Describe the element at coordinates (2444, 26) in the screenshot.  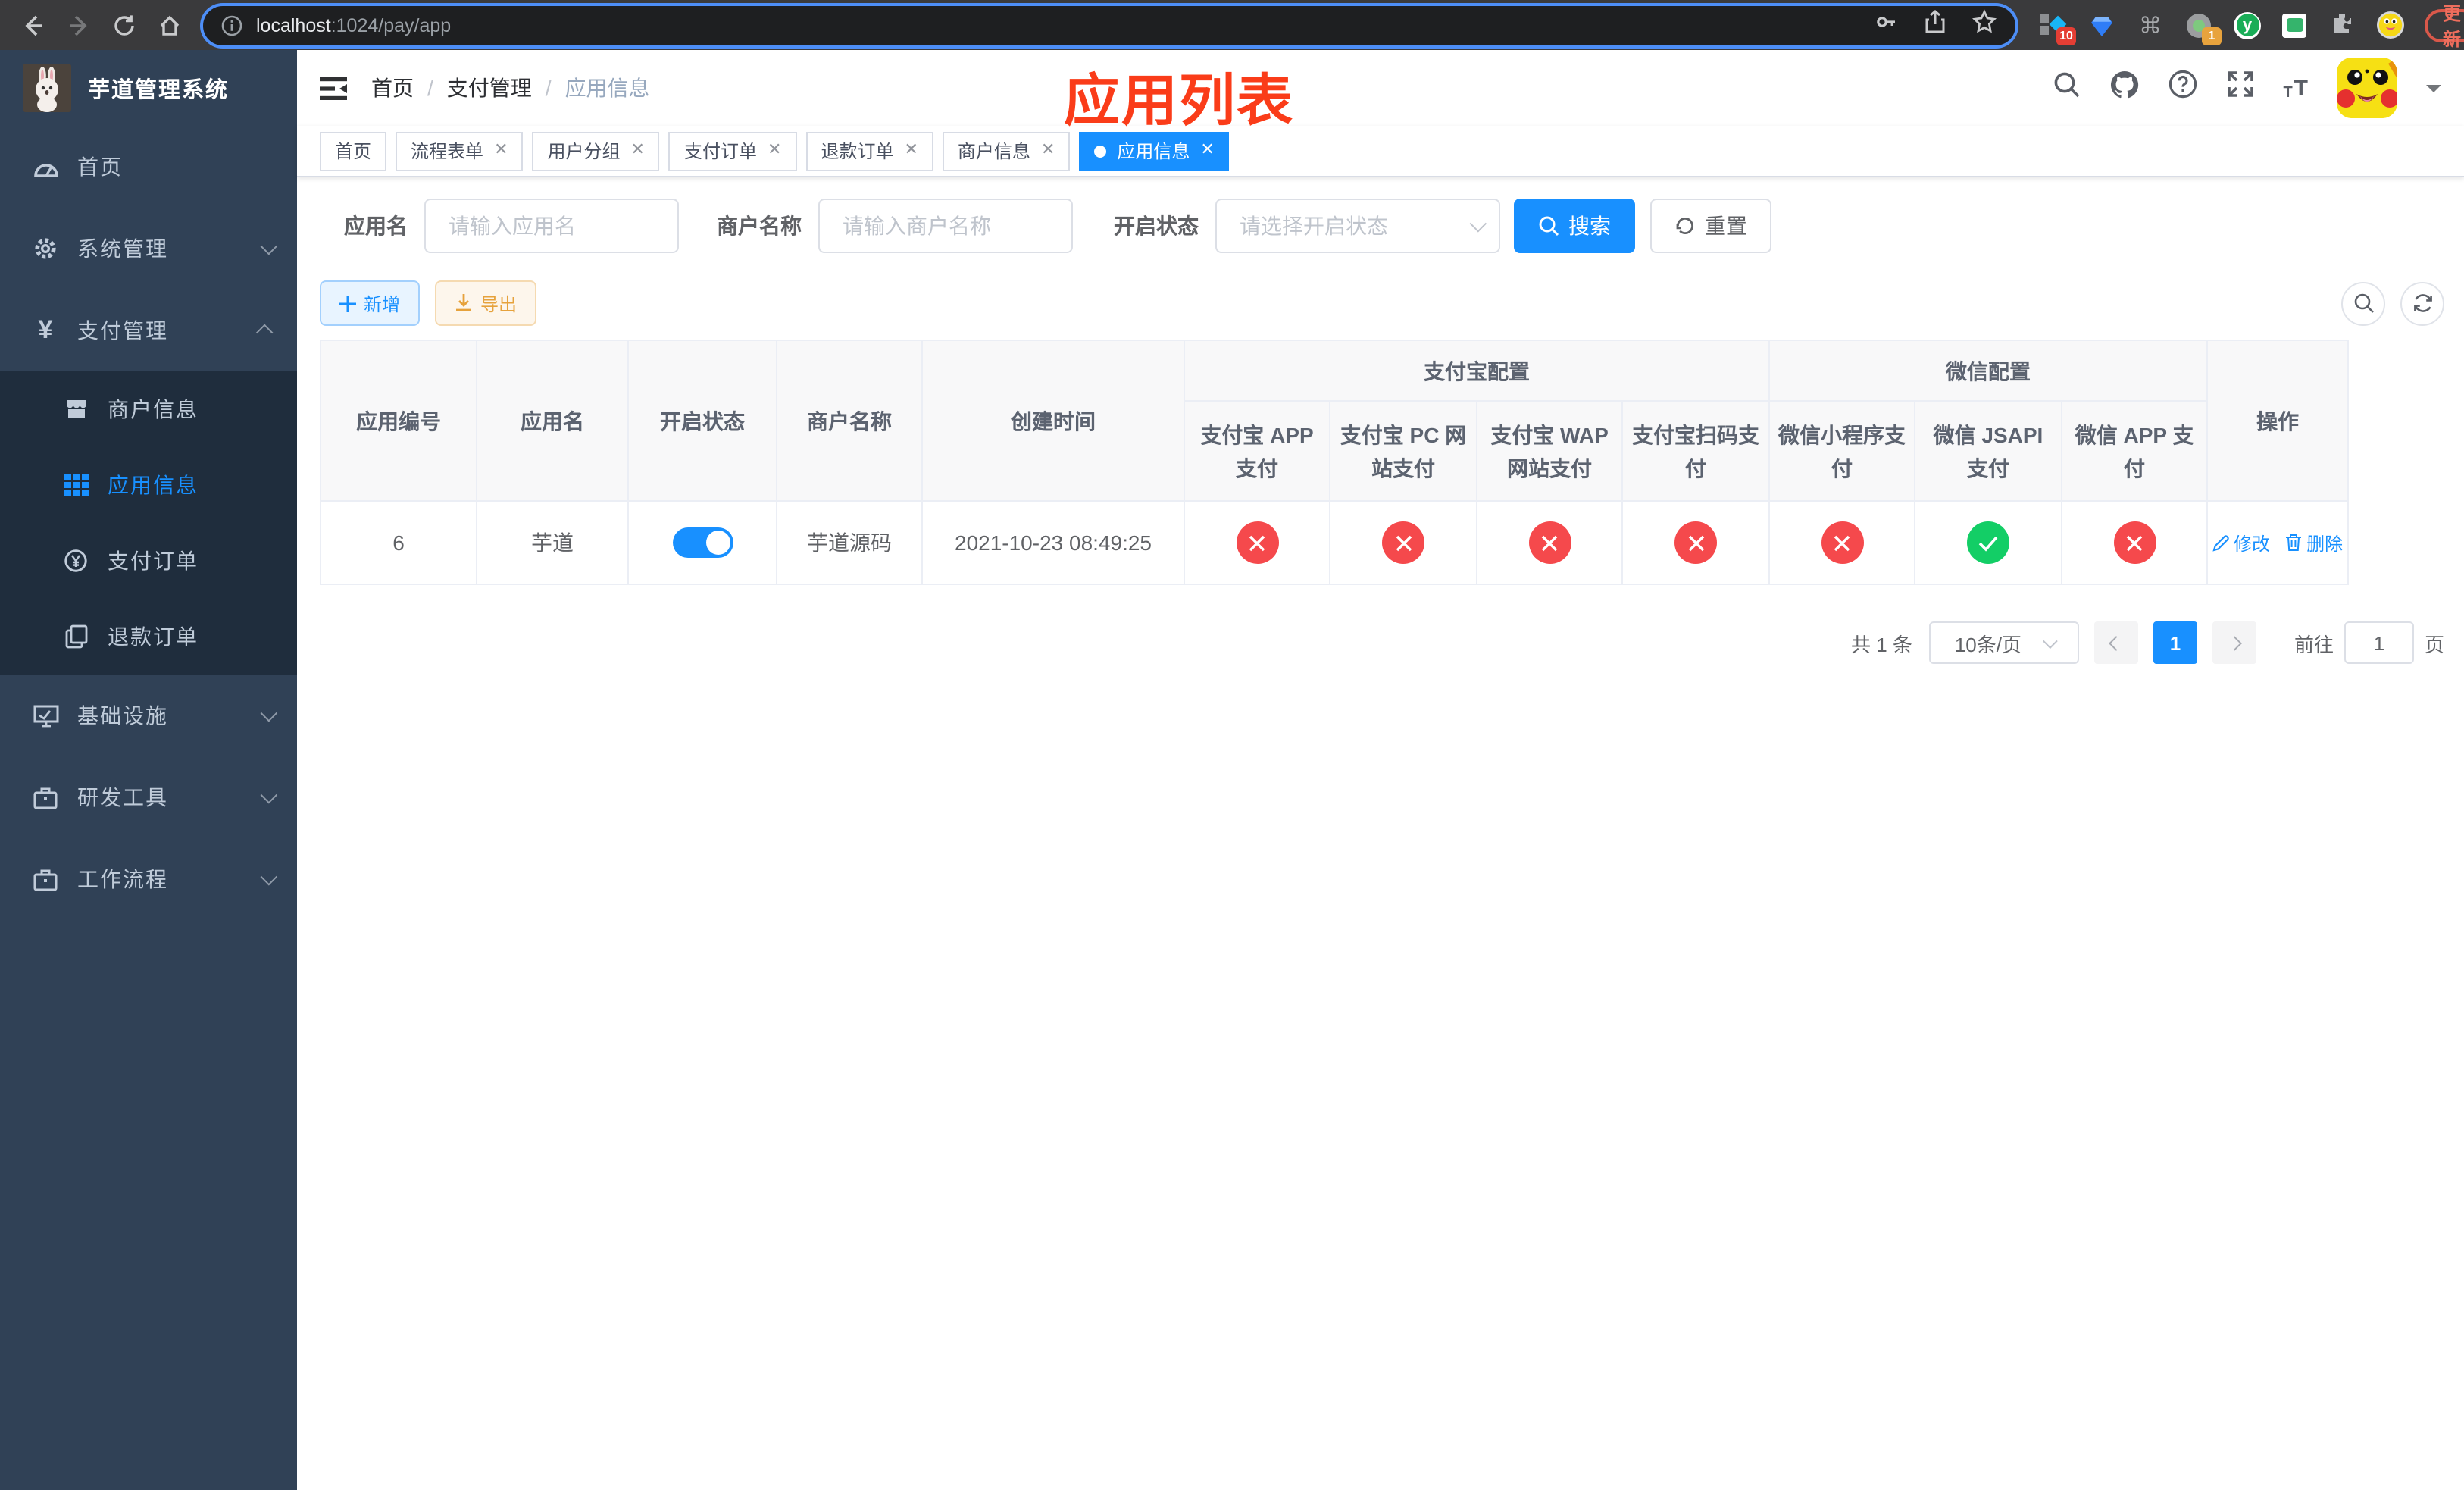
I see `browser-update-button: 更新` at that location.